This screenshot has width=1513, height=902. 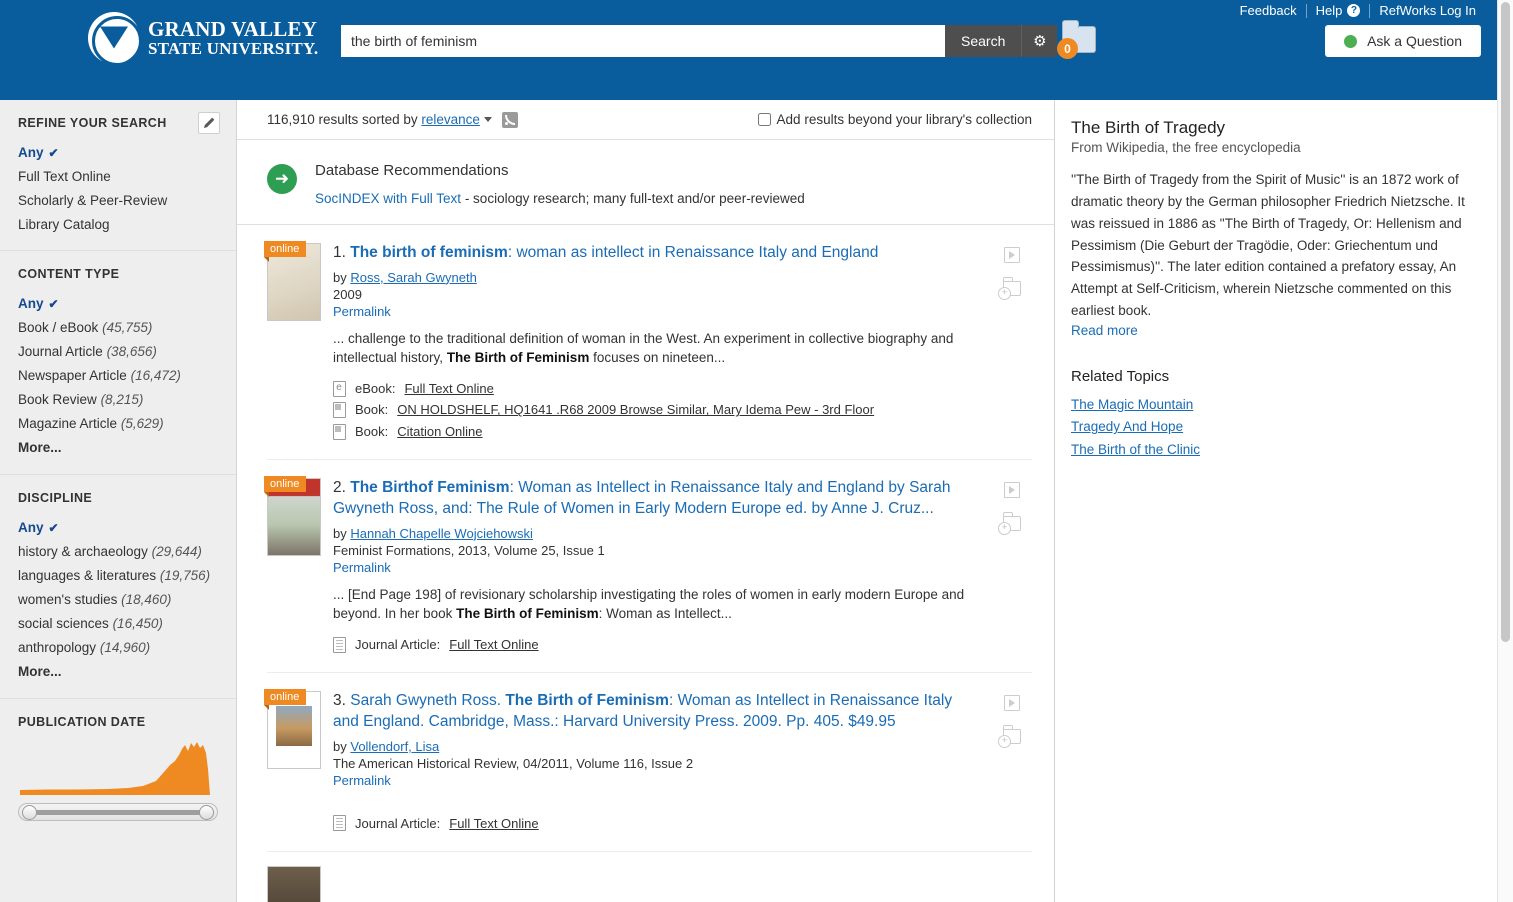 What do you see at coordinates (1280, 405) in the screenshot?
I see `related-topic-link: The Magic Mountain` at bounding box center [1280, 405].